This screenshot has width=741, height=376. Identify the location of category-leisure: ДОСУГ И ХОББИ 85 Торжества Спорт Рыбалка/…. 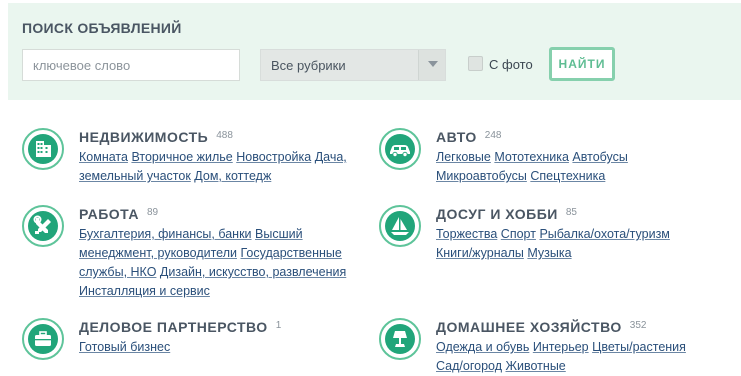
(549, 235).